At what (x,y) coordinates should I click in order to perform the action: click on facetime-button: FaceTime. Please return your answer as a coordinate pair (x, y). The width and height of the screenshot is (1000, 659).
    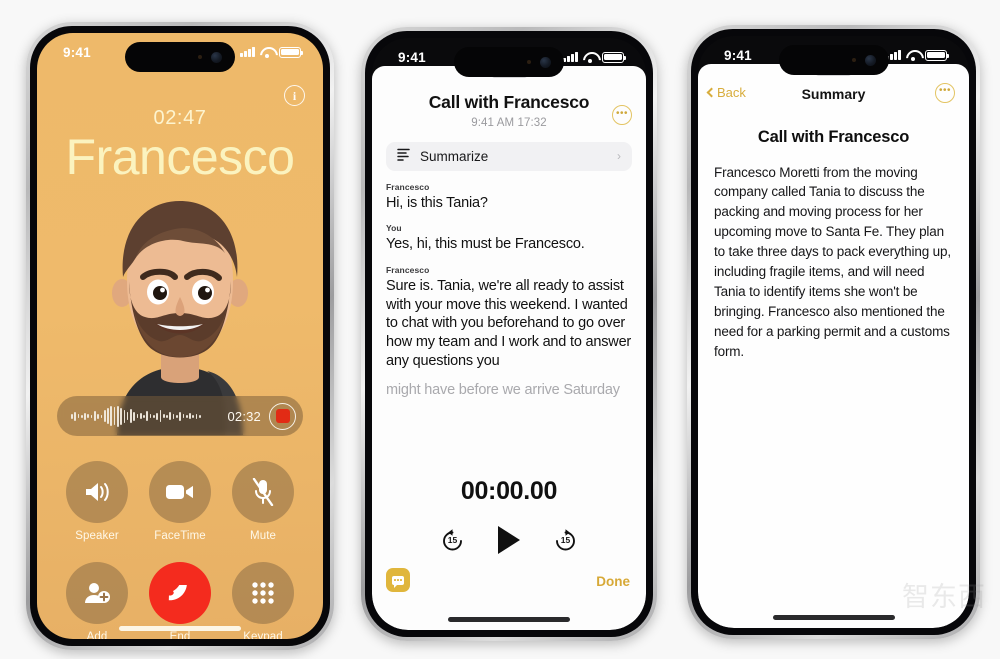
    Looking at the image, I should click on (180, 501).